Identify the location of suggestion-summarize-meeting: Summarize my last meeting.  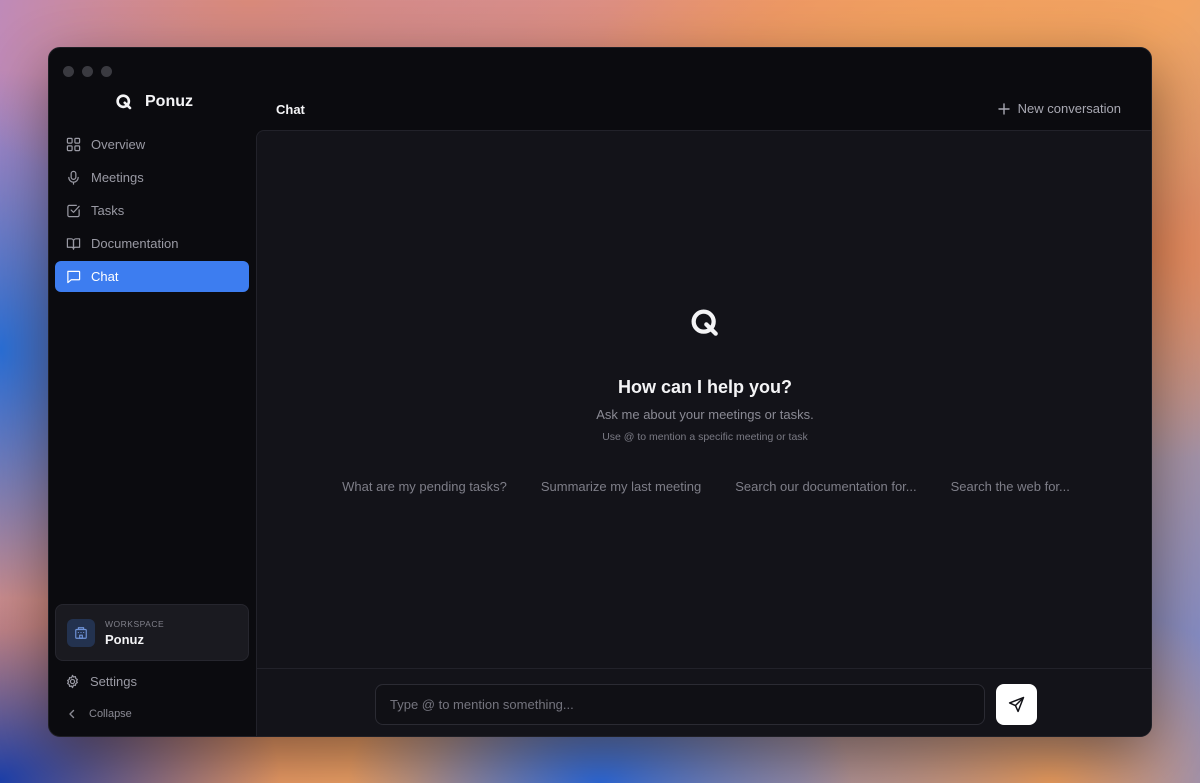
(621, 486).